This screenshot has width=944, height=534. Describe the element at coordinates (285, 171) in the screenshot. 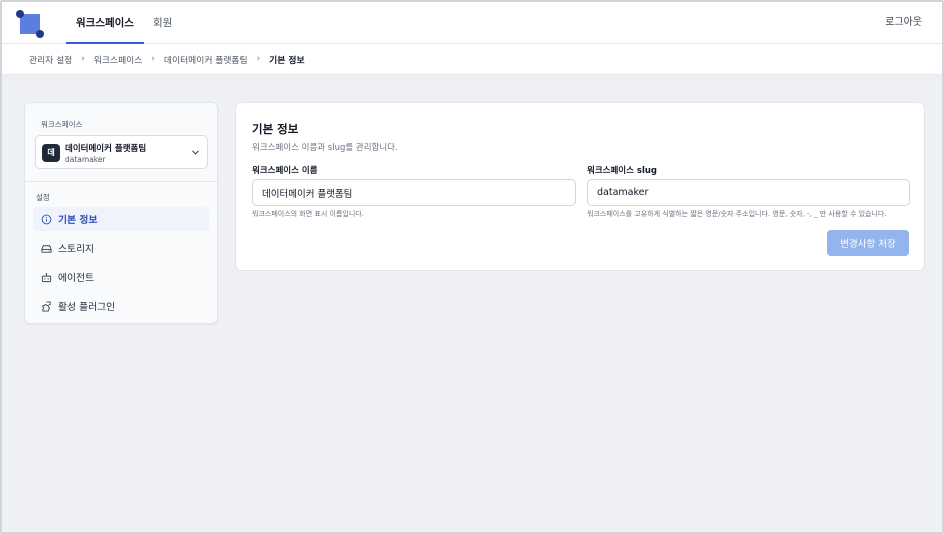

I see `workspace-name-label: 워크스페이스 이름` at that location.